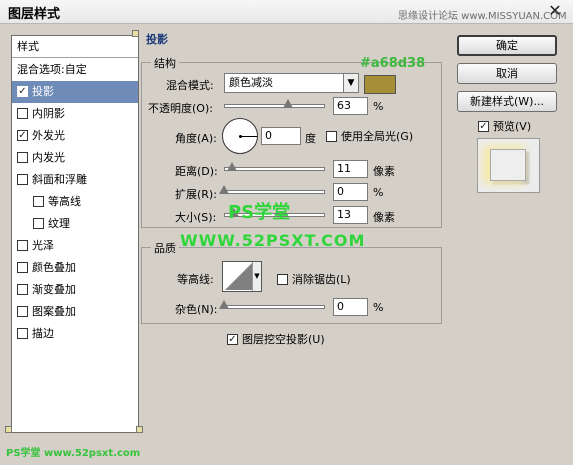 The height and width of the screenshot is (465, 573). What do you see at coordinates (310, 138) in the screenshot?
I see `angle-unit: 度` at bounding box center [310, 138].